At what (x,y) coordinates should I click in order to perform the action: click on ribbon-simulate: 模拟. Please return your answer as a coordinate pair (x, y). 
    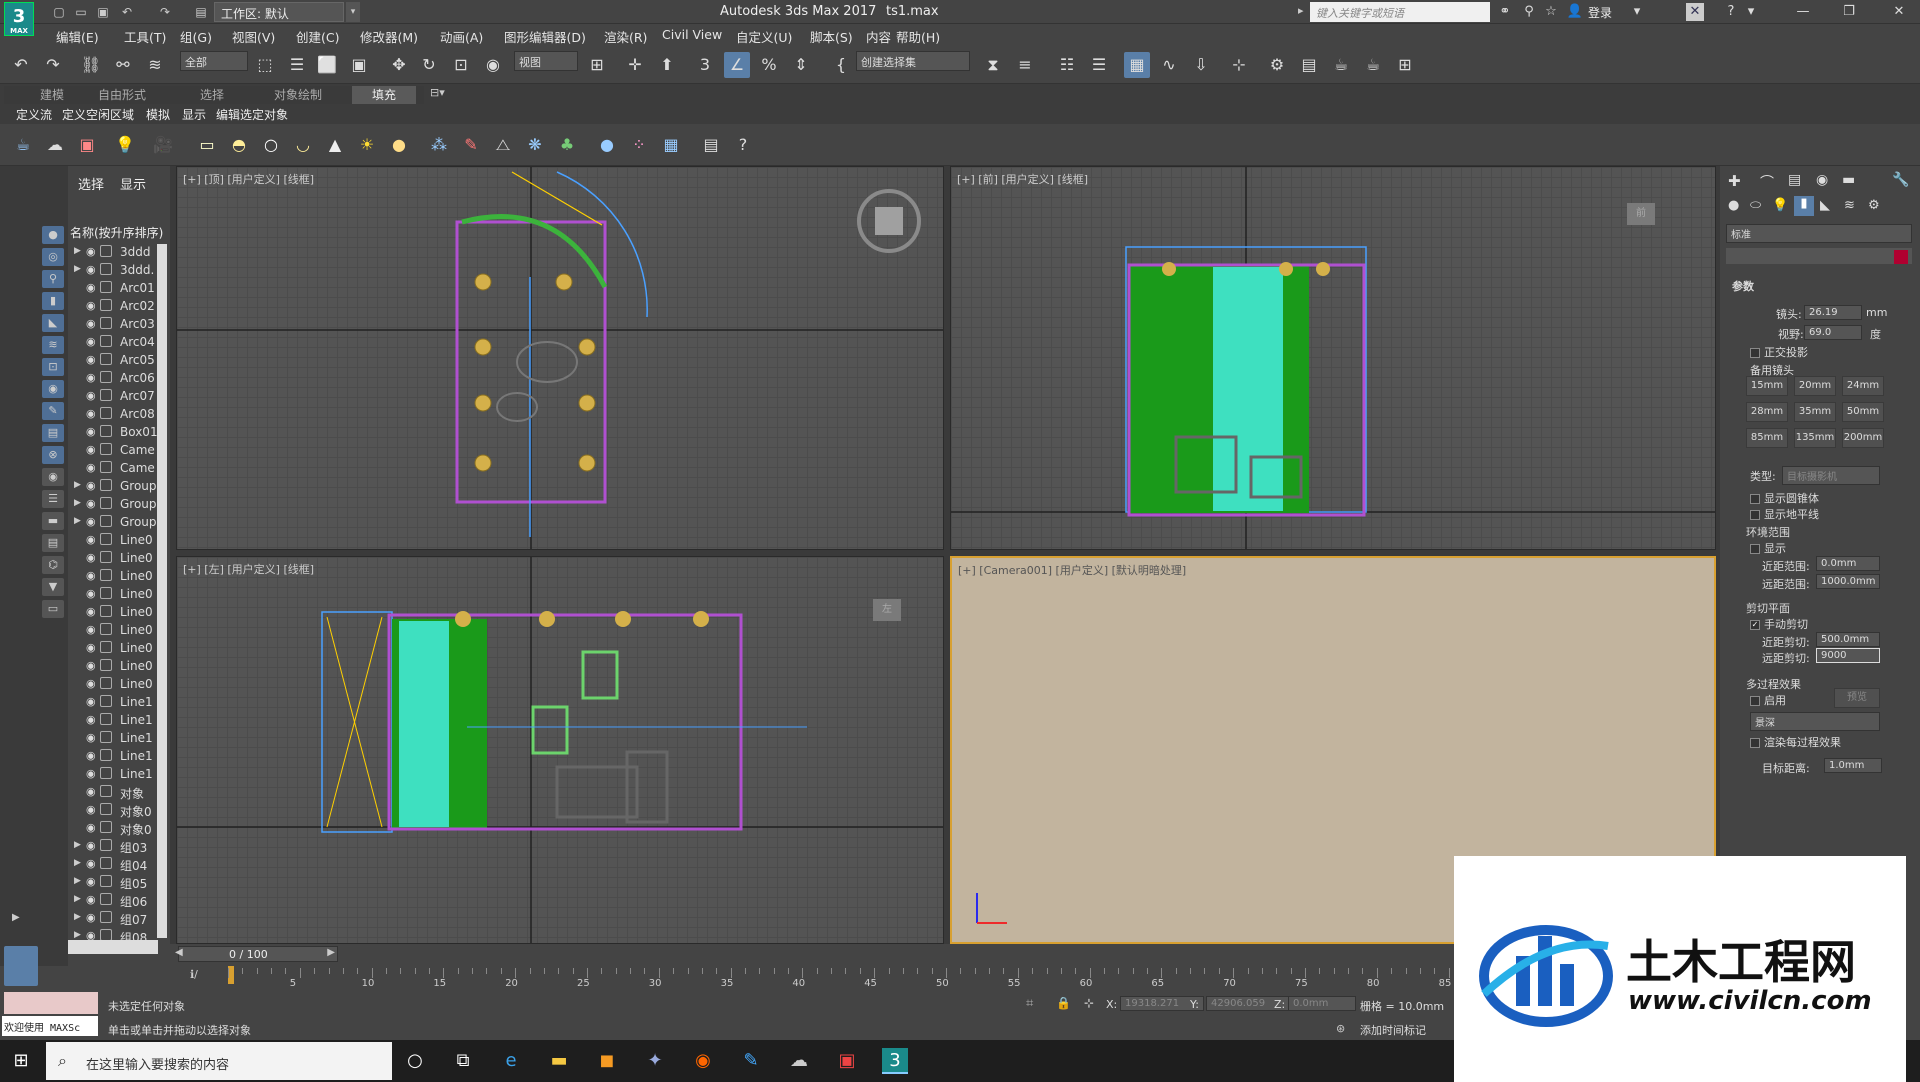
    Looking at the image, I should click on (158, 115).